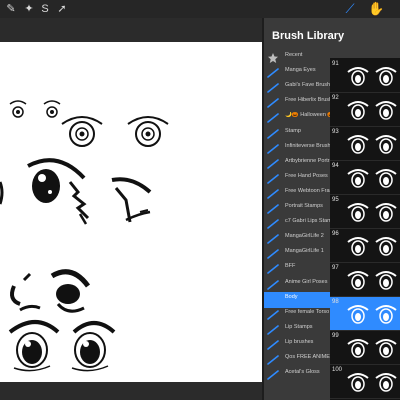  I want to click on brush-number: 94, so click(335, 166).